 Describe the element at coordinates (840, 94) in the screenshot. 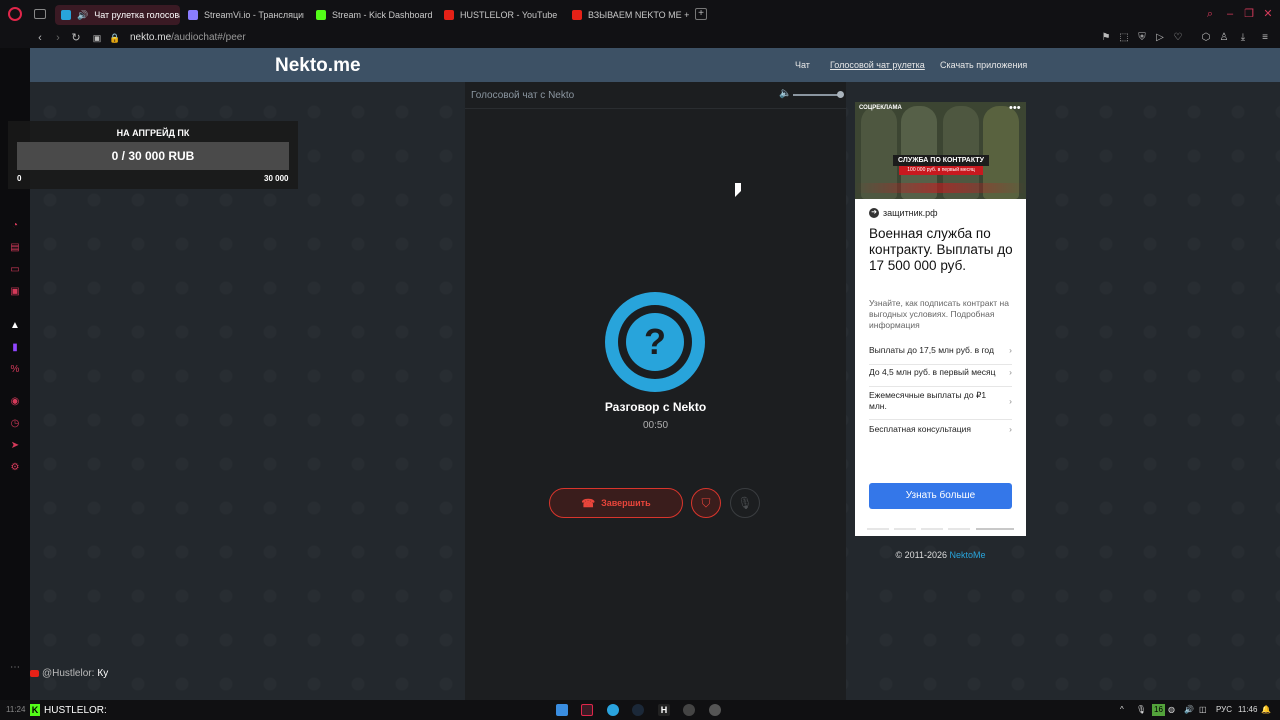

I see `volume-slider-knob` at that location.